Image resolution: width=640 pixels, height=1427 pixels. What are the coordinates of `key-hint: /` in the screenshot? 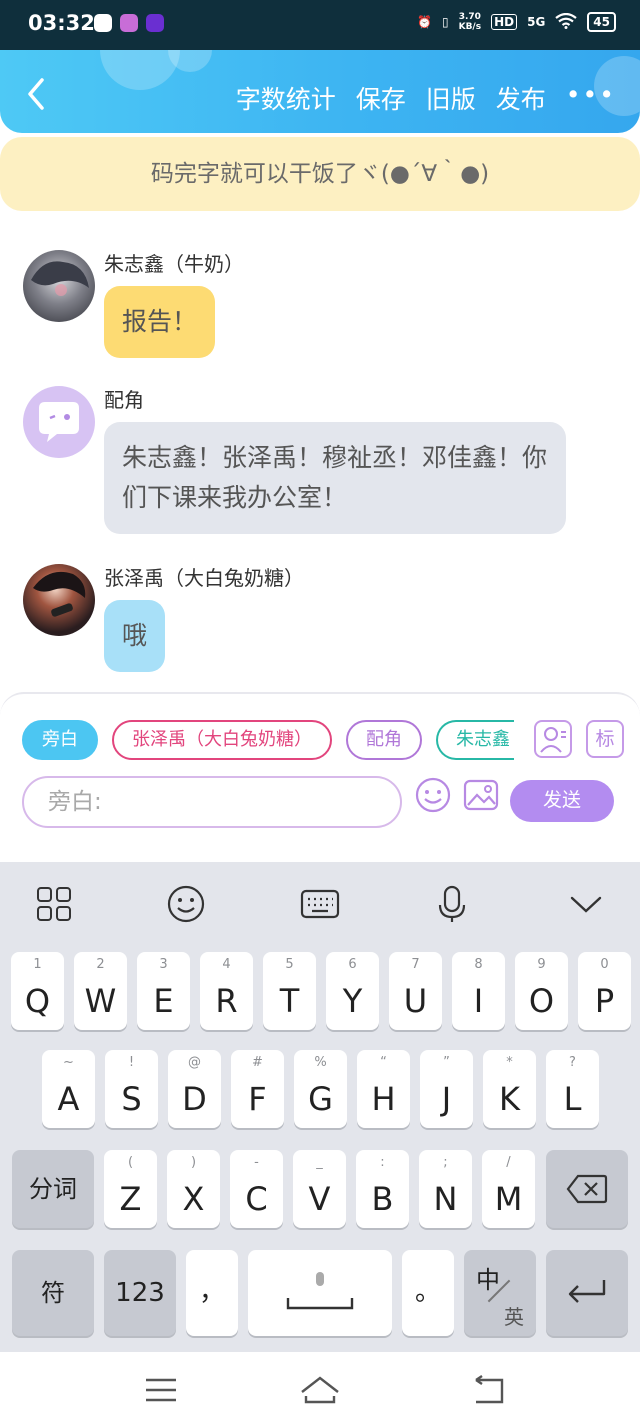 It's located at (508, 1162).